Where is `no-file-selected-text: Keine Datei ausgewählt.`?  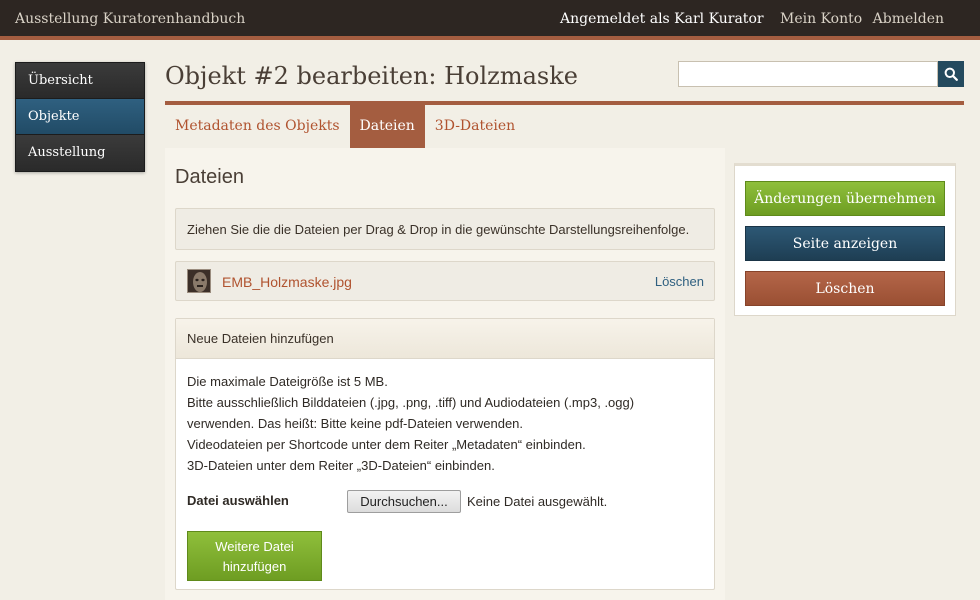
no-file-selected-text: Keine Datei ausgewählt. is located at coordinates (537, 501).